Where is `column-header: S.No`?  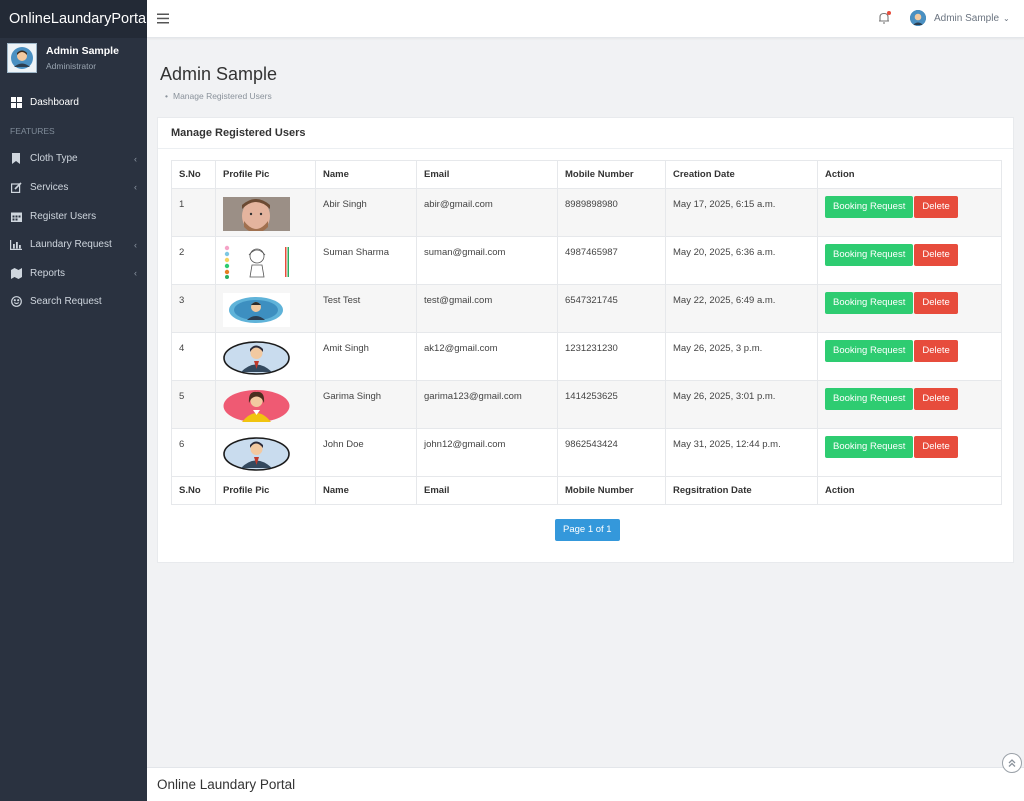
column-header: S.No is located at coordinates (193, 174).